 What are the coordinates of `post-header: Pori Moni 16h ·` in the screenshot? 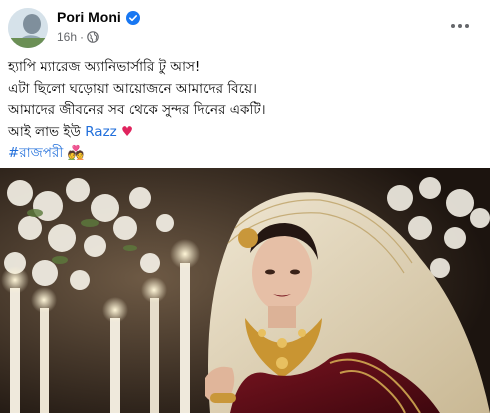 It's located at (245, 25).